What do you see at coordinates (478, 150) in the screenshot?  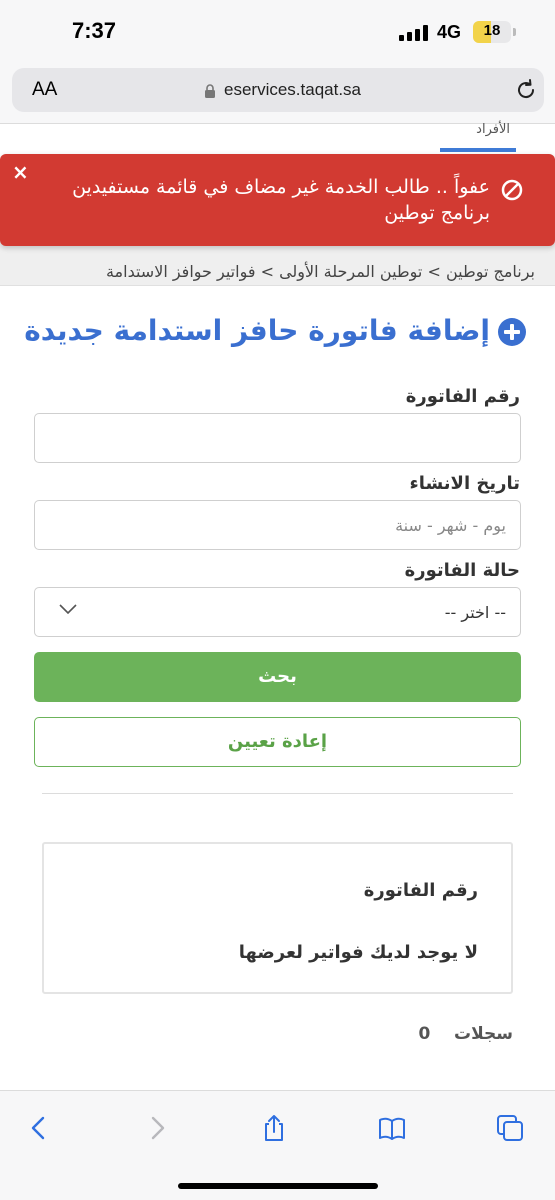 I see `tab-active-indicator` at bounding box center [478, 150].